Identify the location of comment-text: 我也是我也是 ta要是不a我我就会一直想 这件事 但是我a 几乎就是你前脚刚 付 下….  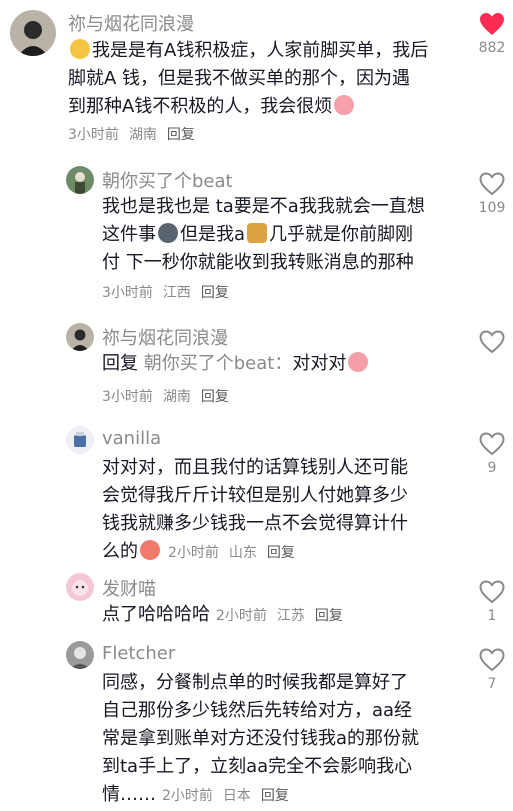
(263, 234).